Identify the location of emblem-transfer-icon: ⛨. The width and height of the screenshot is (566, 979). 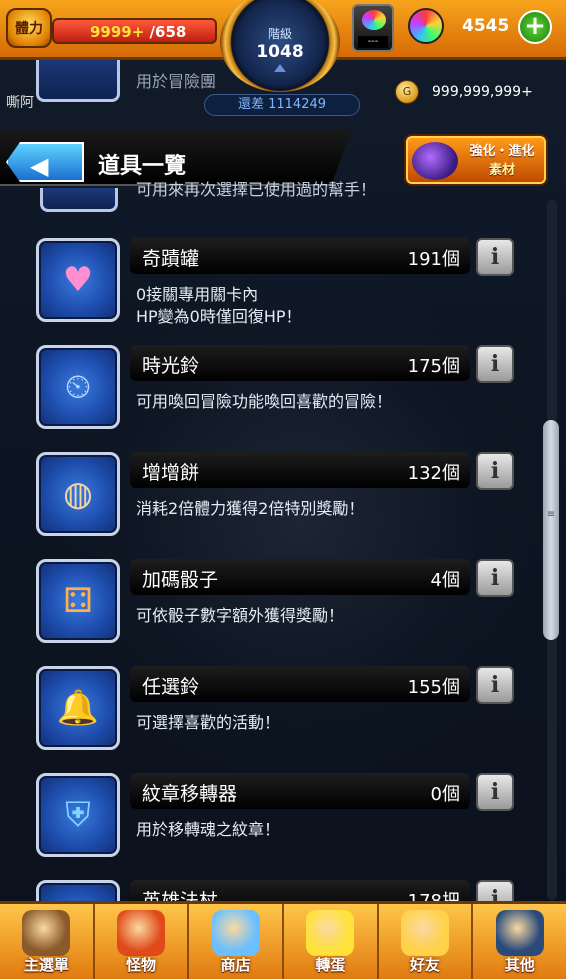
(78, 815).